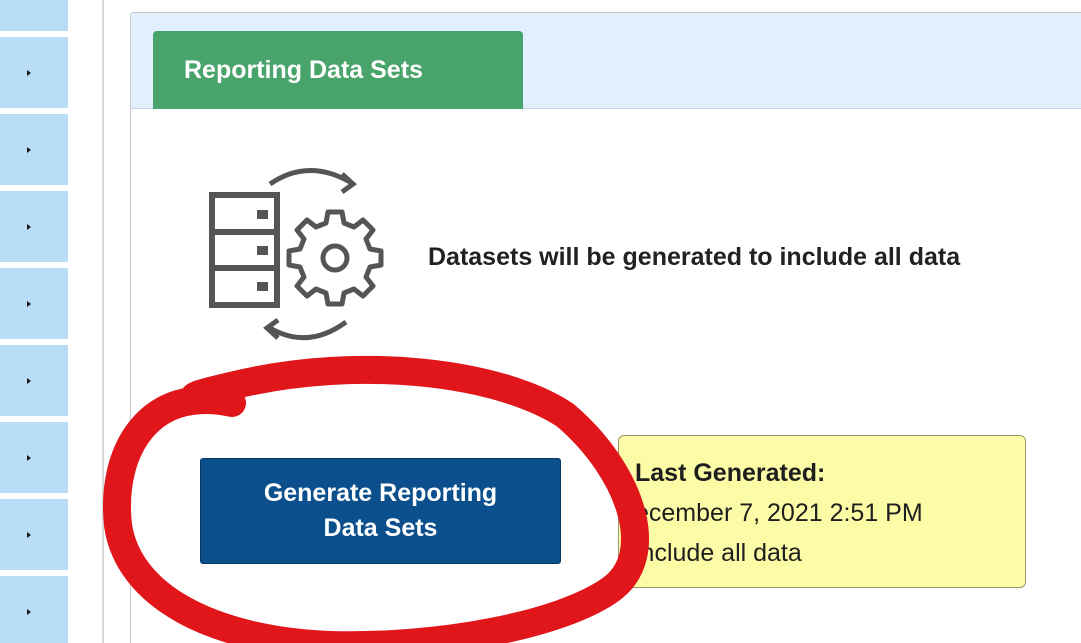 This screenshot has width=1081, height=643. I want to click on generate-reporting-data-sets-button: Generate Reporting Data Sets, so click(380, 511).